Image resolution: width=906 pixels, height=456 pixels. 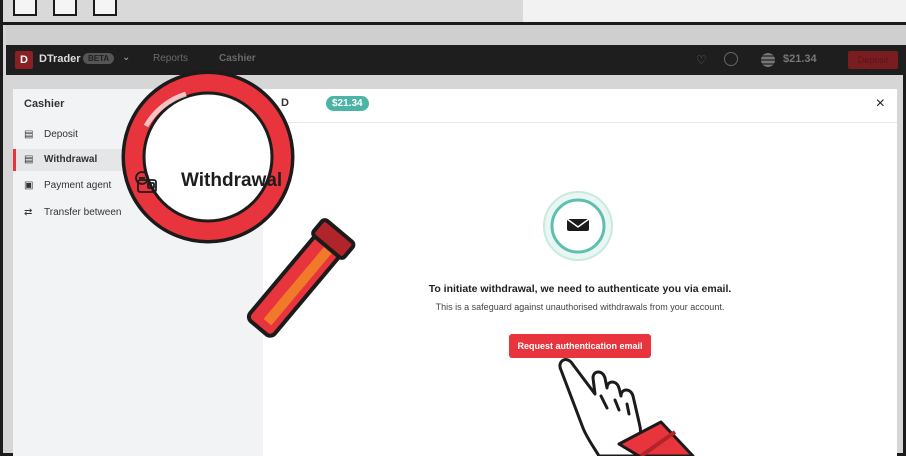 I want to click on magnified-withdrawal-label: Withdrawal, so click(x=232, y=180).